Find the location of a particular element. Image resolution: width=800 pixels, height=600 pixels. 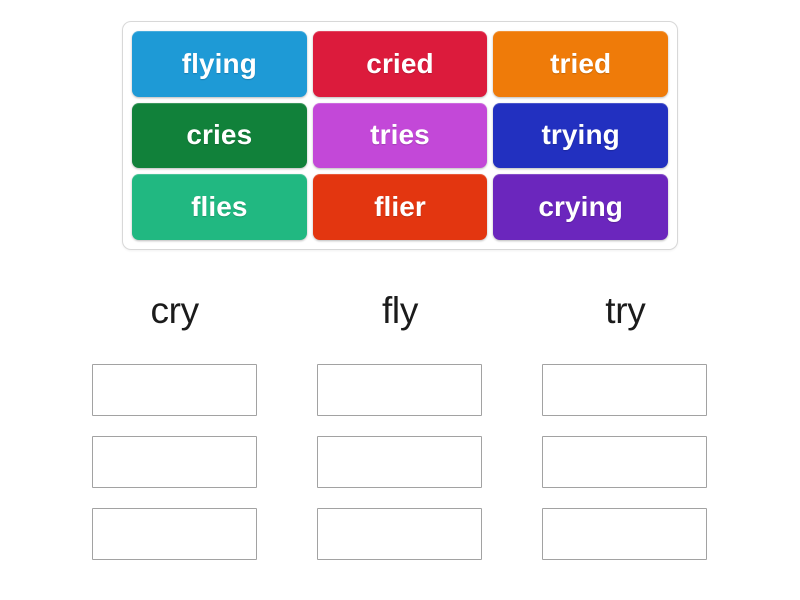

word-tile: flies is located at coordinates (219, 207).